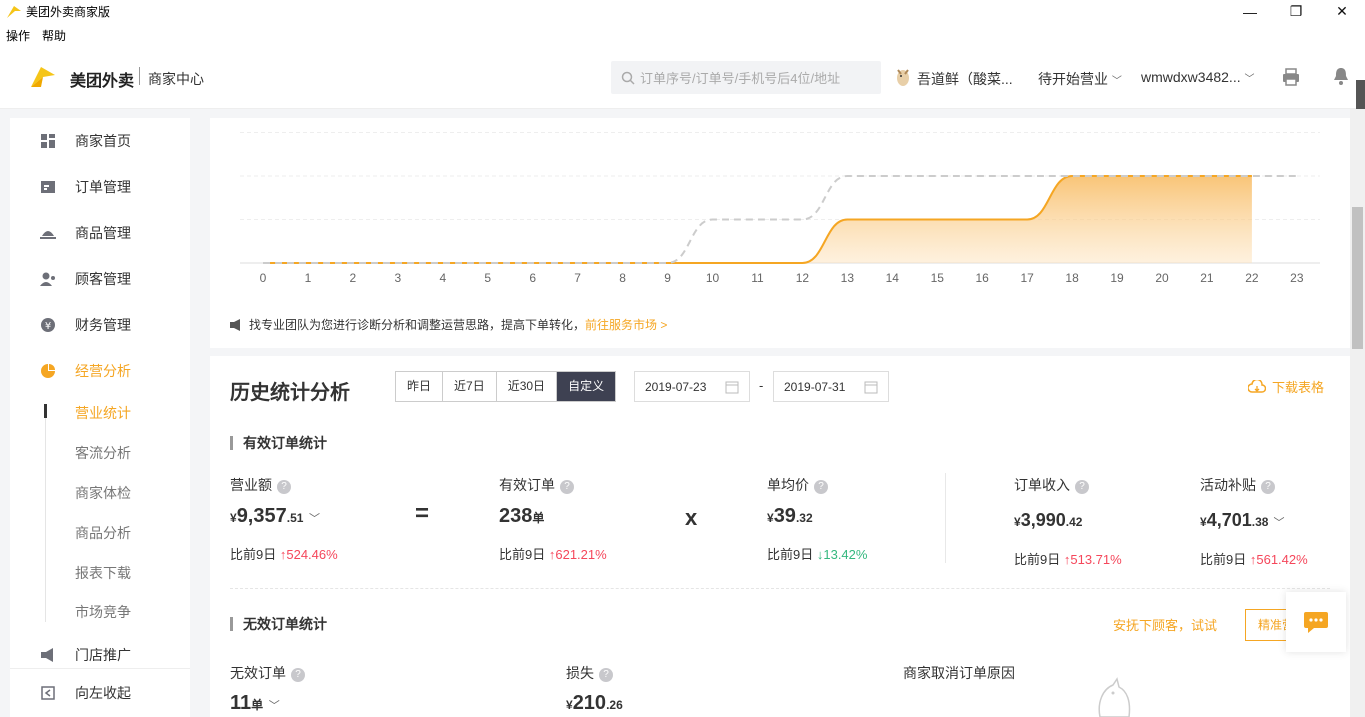 This screenshot has height=717, width=1365. What do you see at coordinates (586, 386) in the screenshot?
I see `range-custom-button: 自定义` at bounding box center [586, 386].